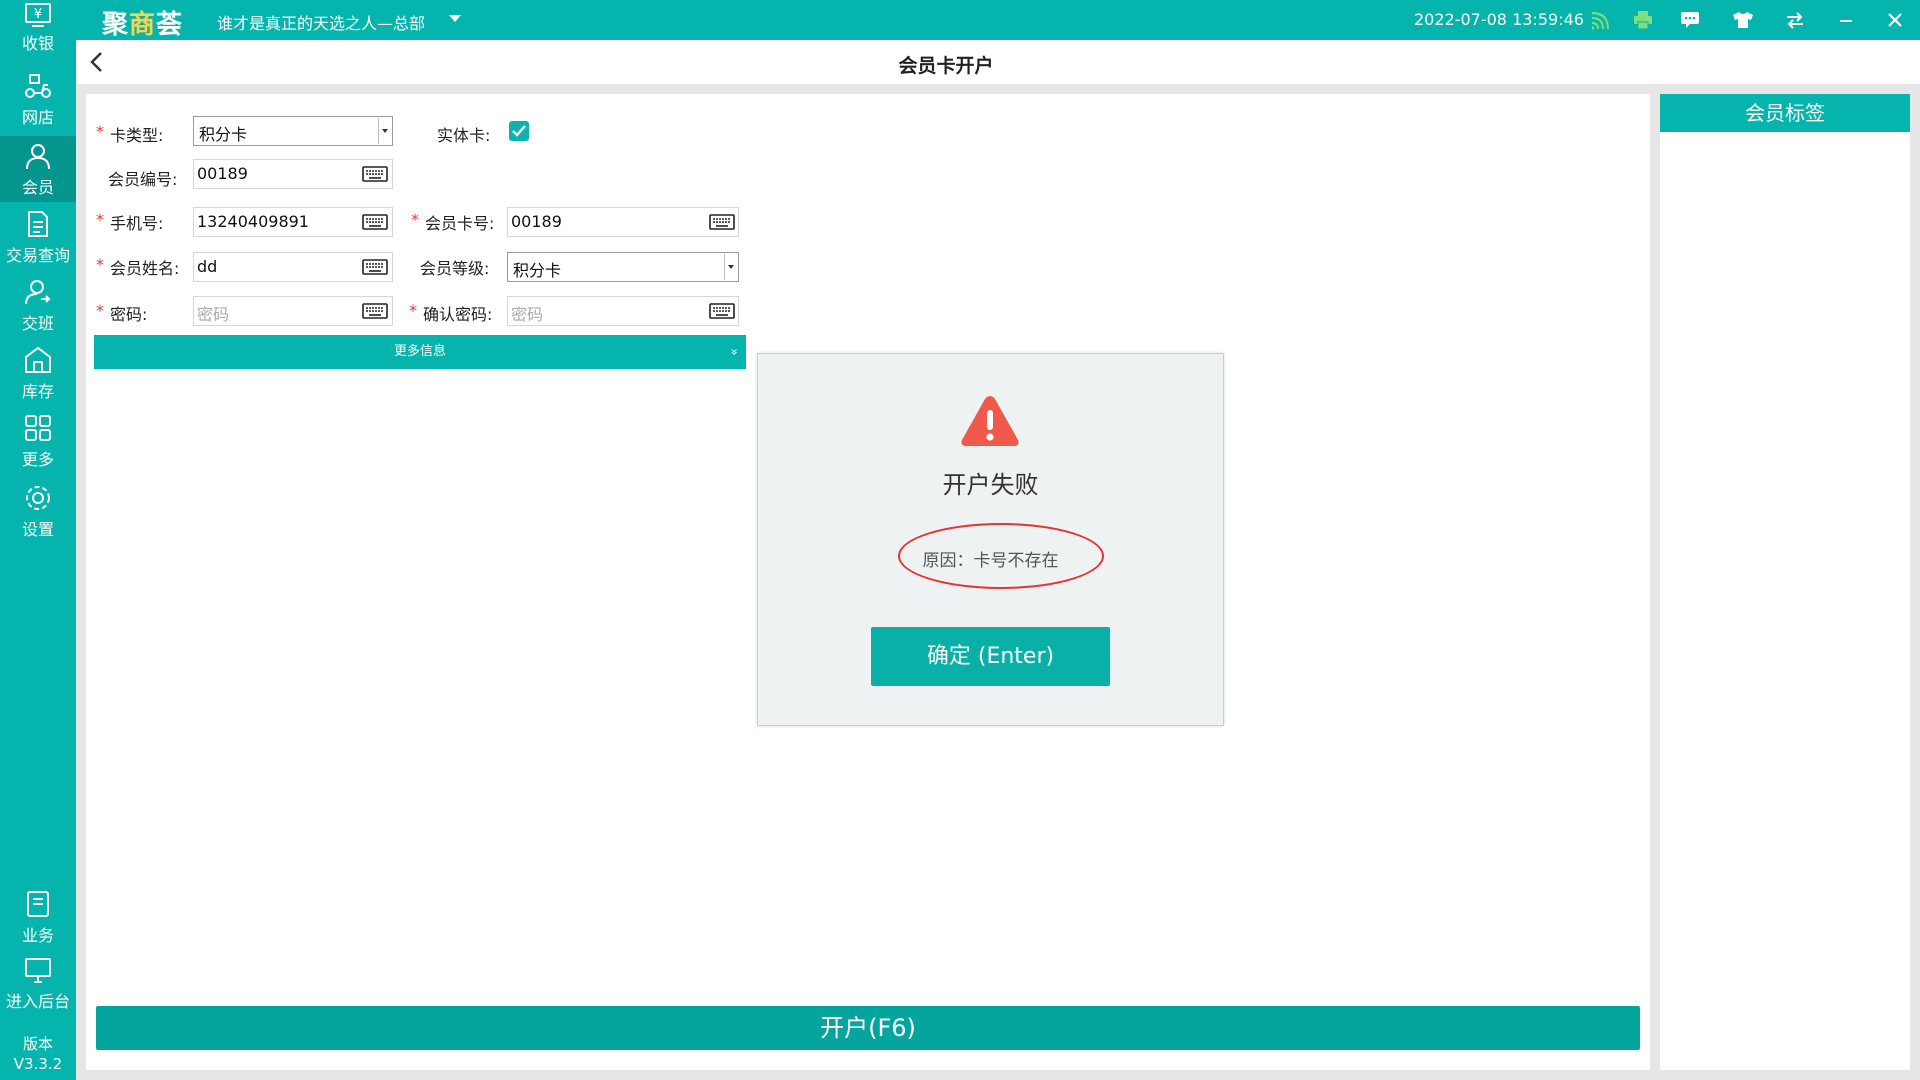  Describe the element at coordinates (137, 135) in the screenshot. I see `card-type-label: 卡类型:` at that location.